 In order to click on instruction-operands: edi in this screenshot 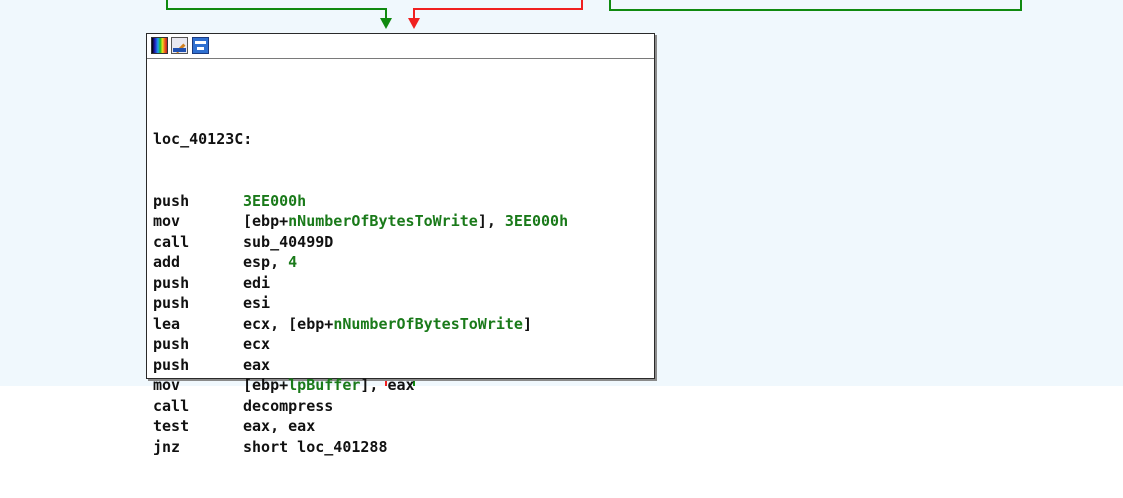, I will do `click(256, 283)`.